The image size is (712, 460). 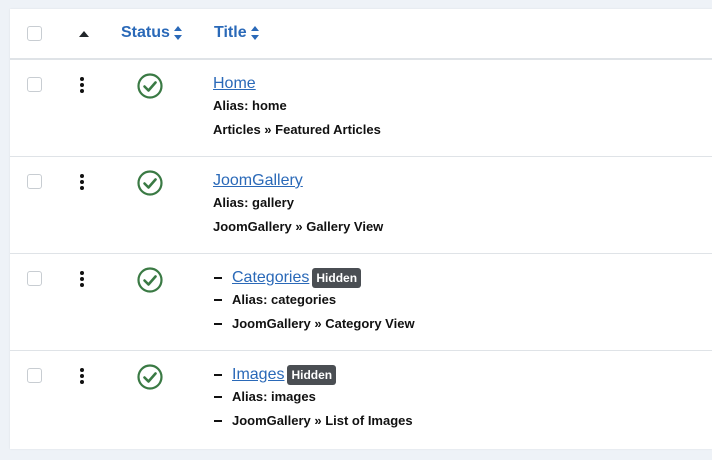 I want to click on ordering-sort-icon, so click(x=84, y=34).